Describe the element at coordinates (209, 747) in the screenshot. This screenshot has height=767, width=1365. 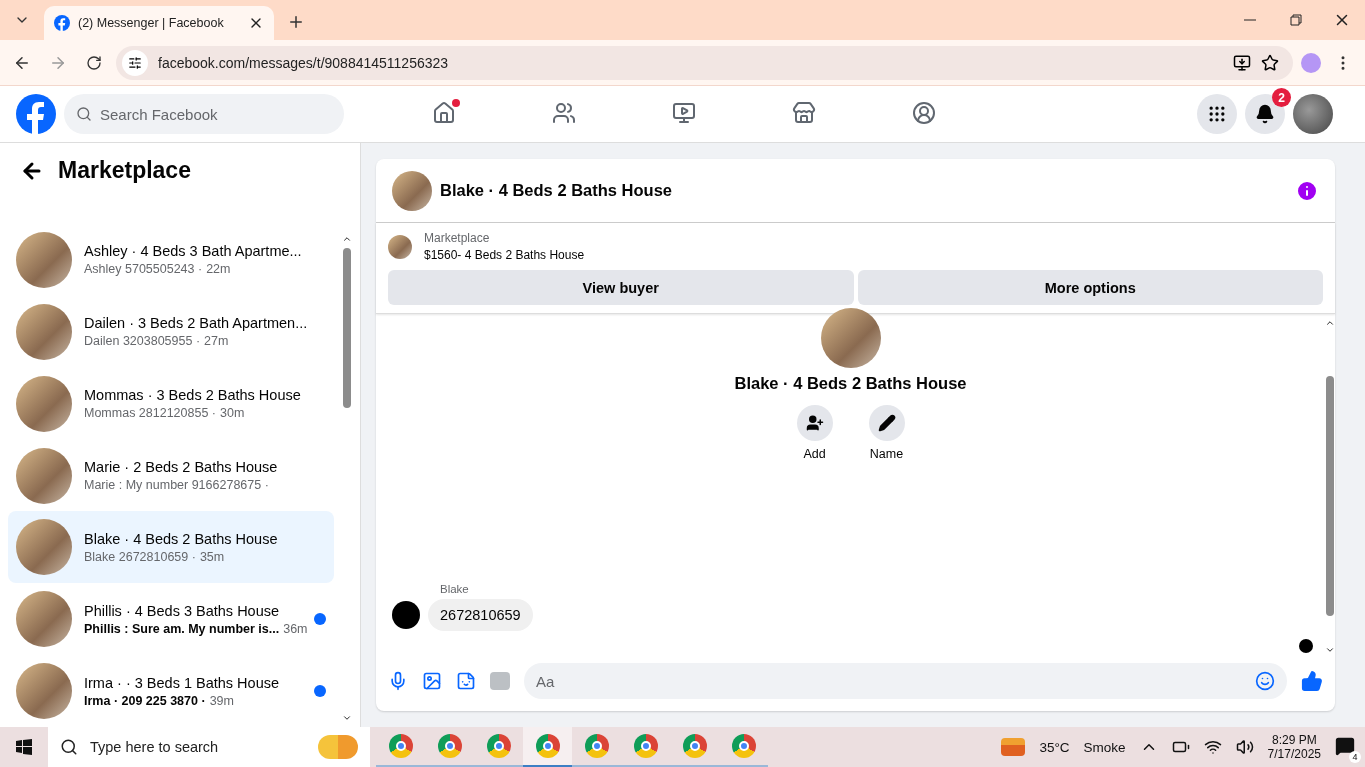
I see `taskbar-search-field: Type here to search` at that location.